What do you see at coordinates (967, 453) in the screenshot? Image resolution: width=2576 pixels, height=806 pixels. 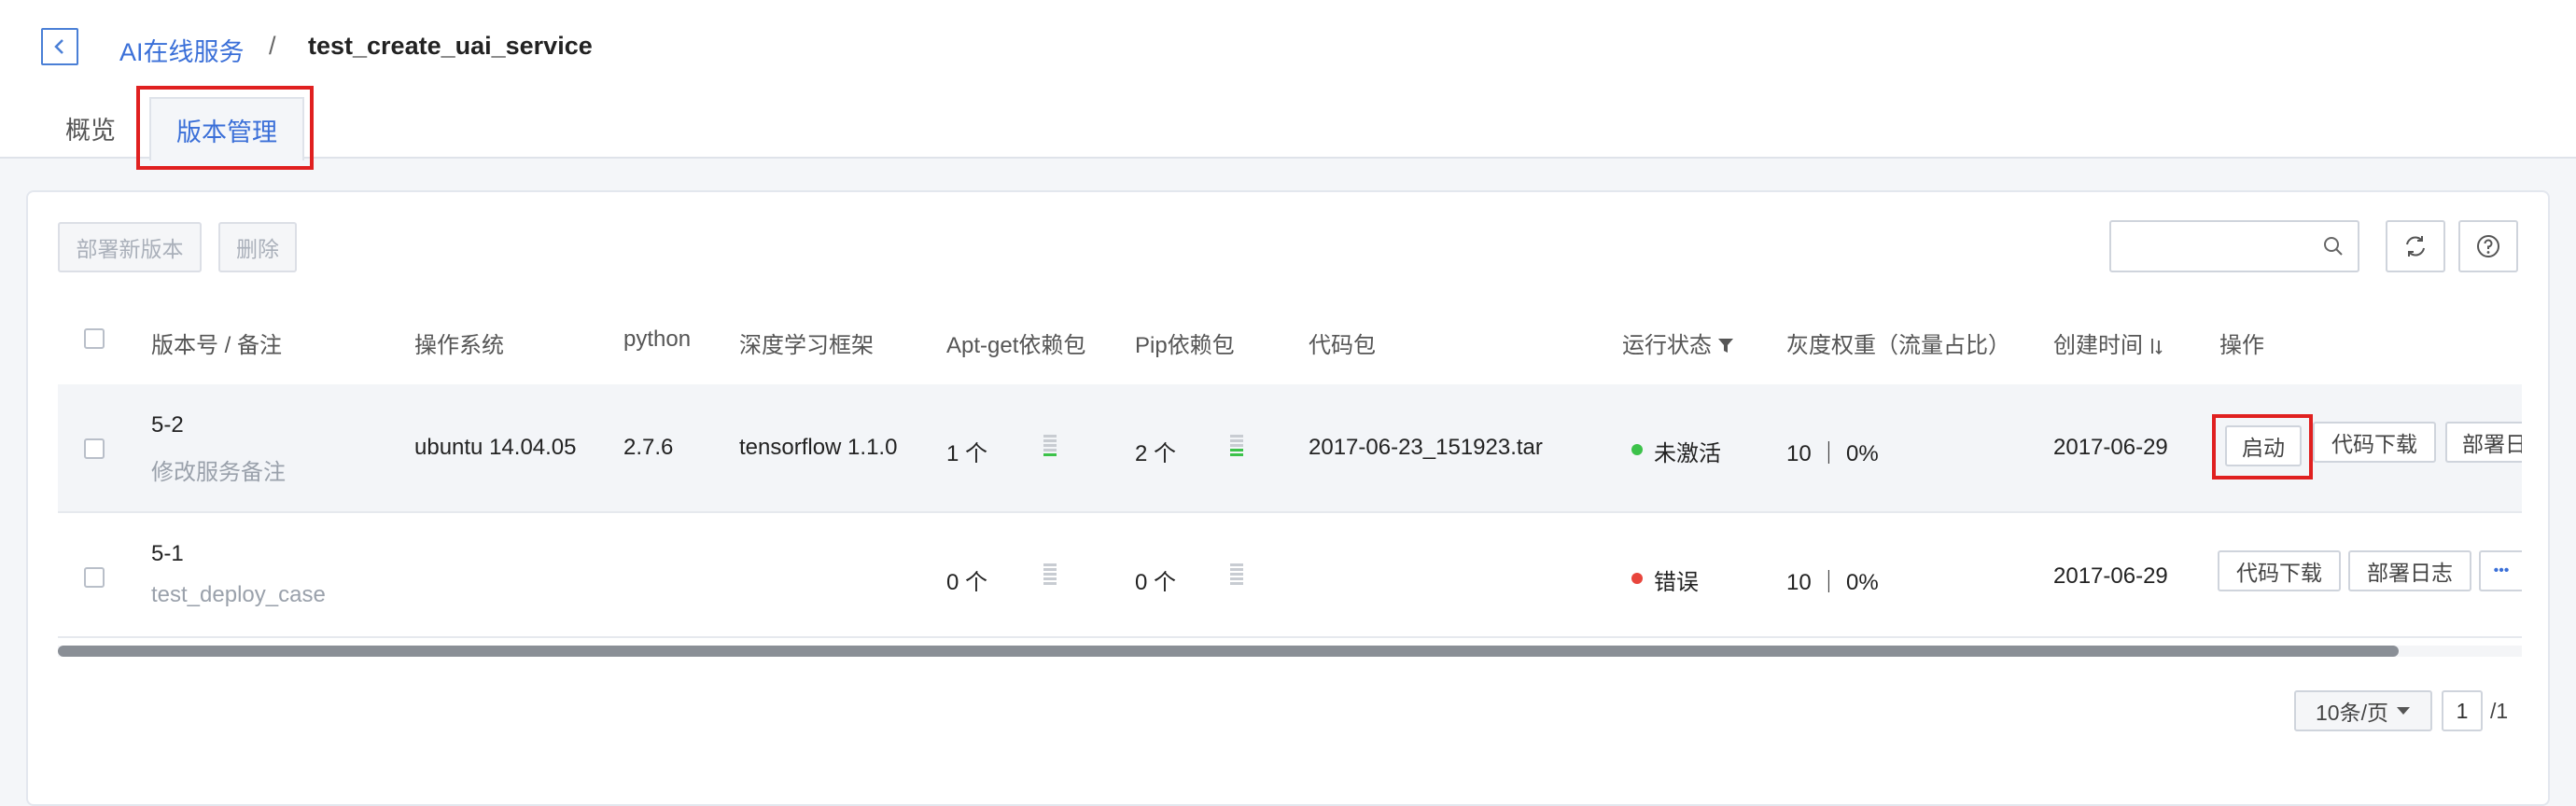 I see `apt-count: 1 个` at bounding box center [967, 453].